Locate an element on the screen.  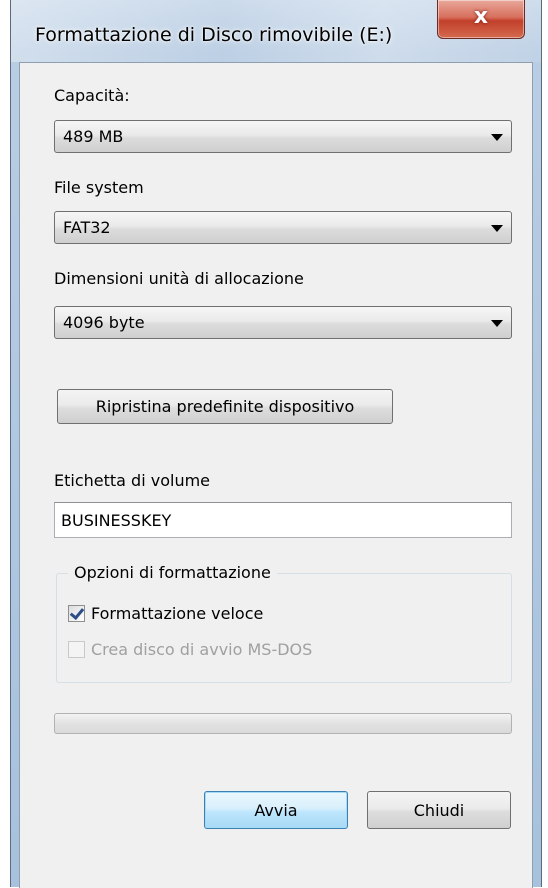
close-button: Chiudi is located at coordinates (439, 810).